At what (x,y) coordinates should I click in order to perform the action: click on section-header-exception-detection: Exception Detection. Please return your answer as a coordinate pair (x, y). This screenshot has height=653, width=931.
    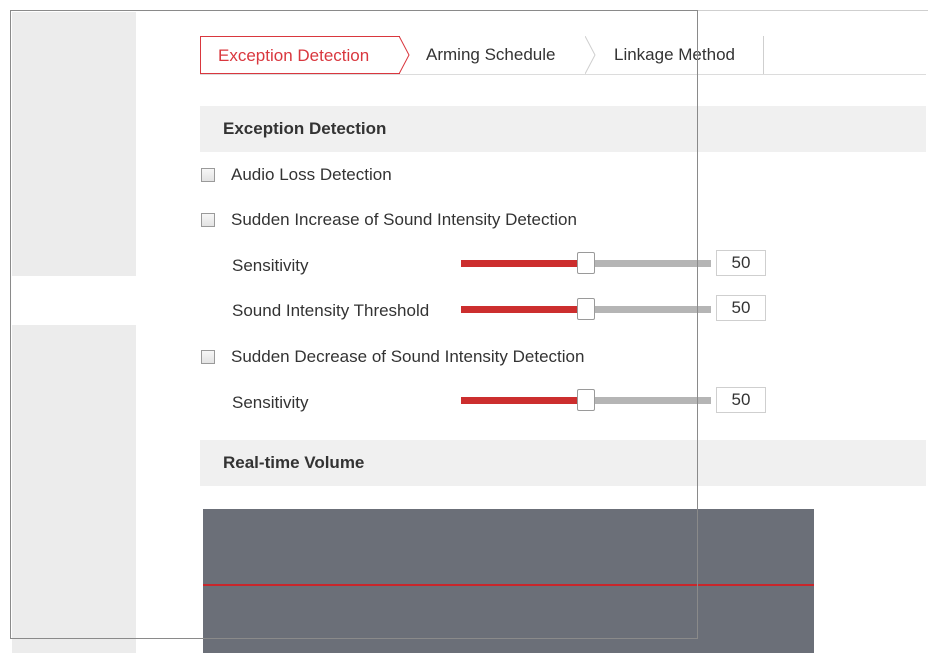
    Looking at the image, I should click on (563, 129).